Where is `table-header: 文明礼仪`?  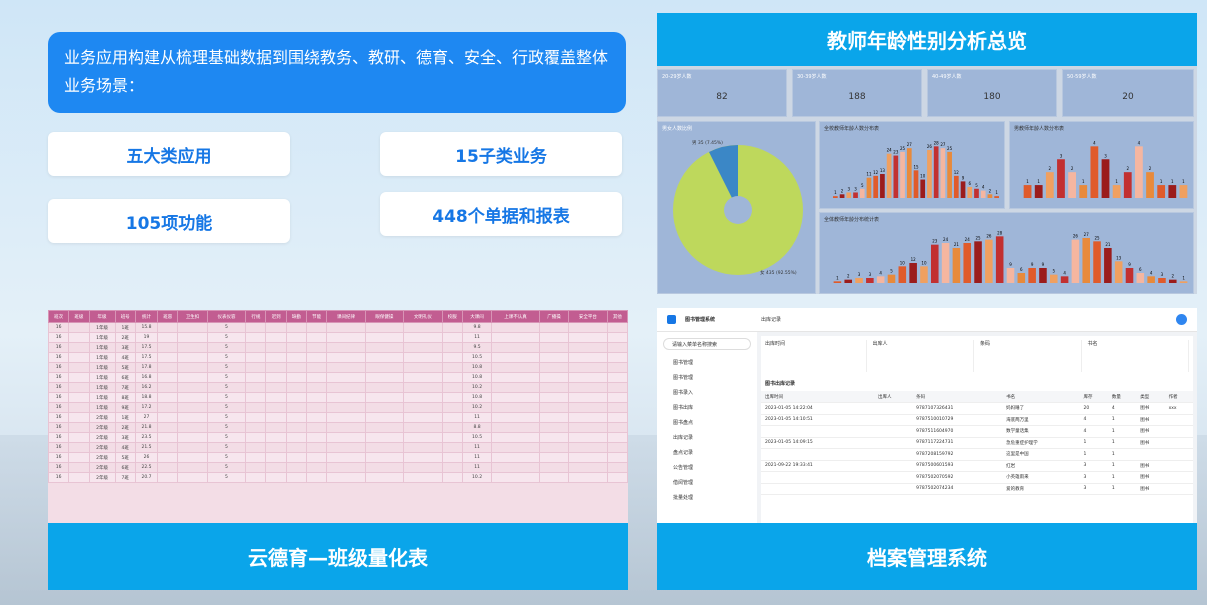 table-header: 文明礼仪 is located at coordinates (423, 316).